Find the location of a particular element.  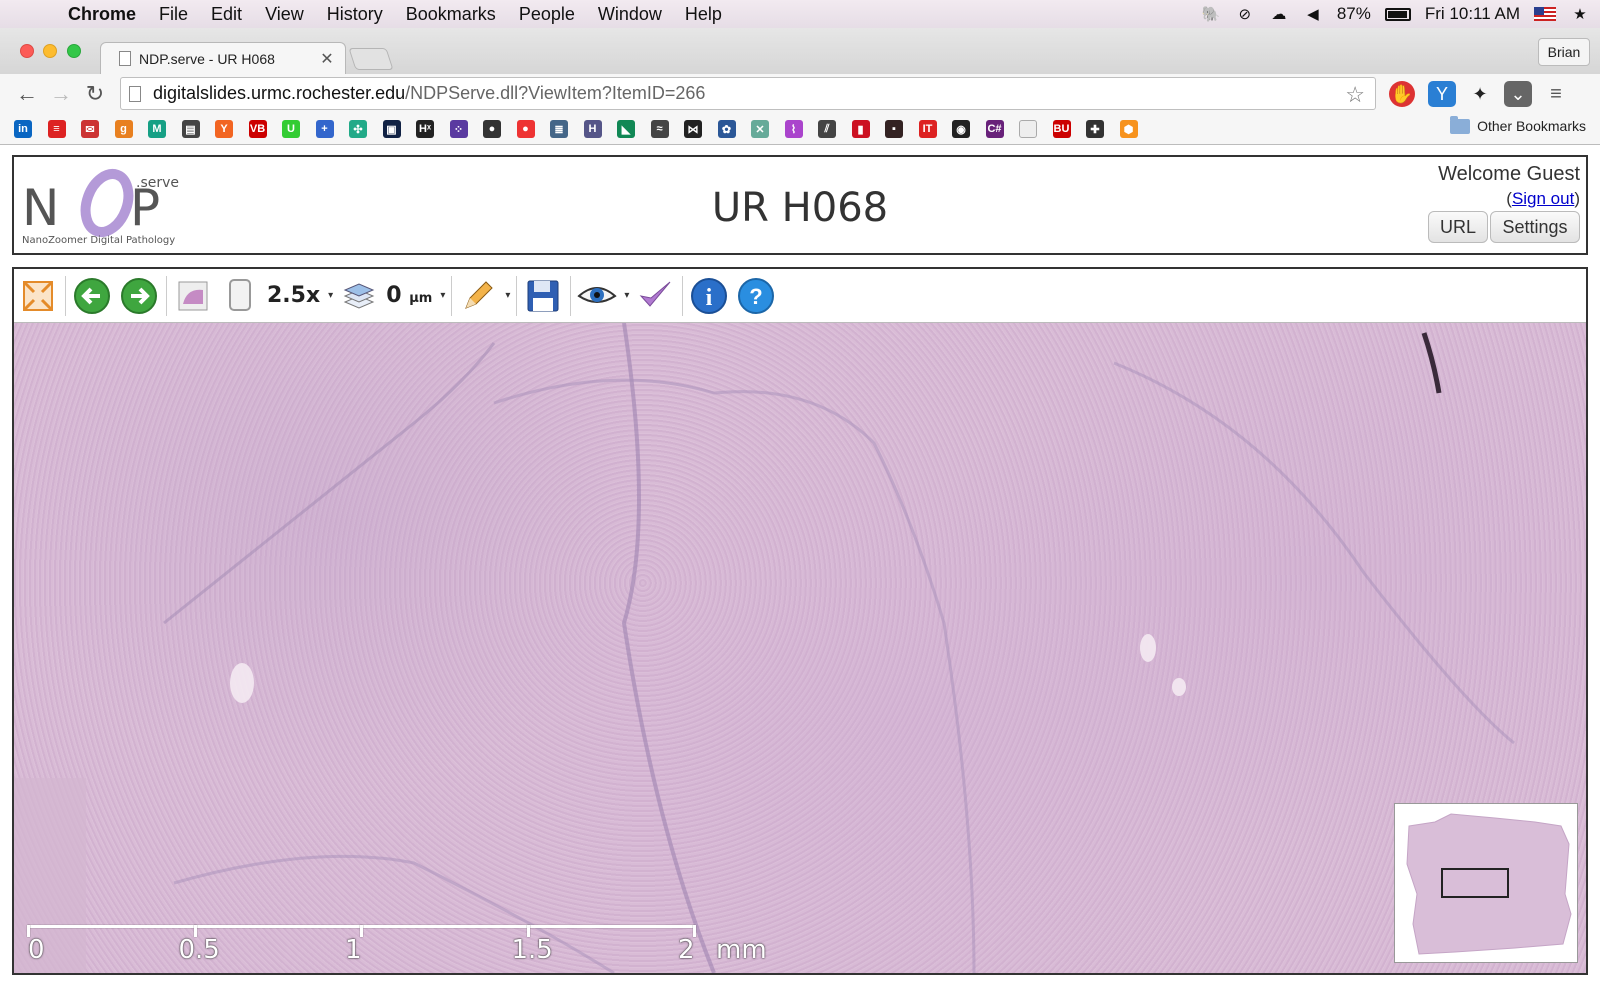

fit-to-screen-icon is located at coordinates (38, 296).